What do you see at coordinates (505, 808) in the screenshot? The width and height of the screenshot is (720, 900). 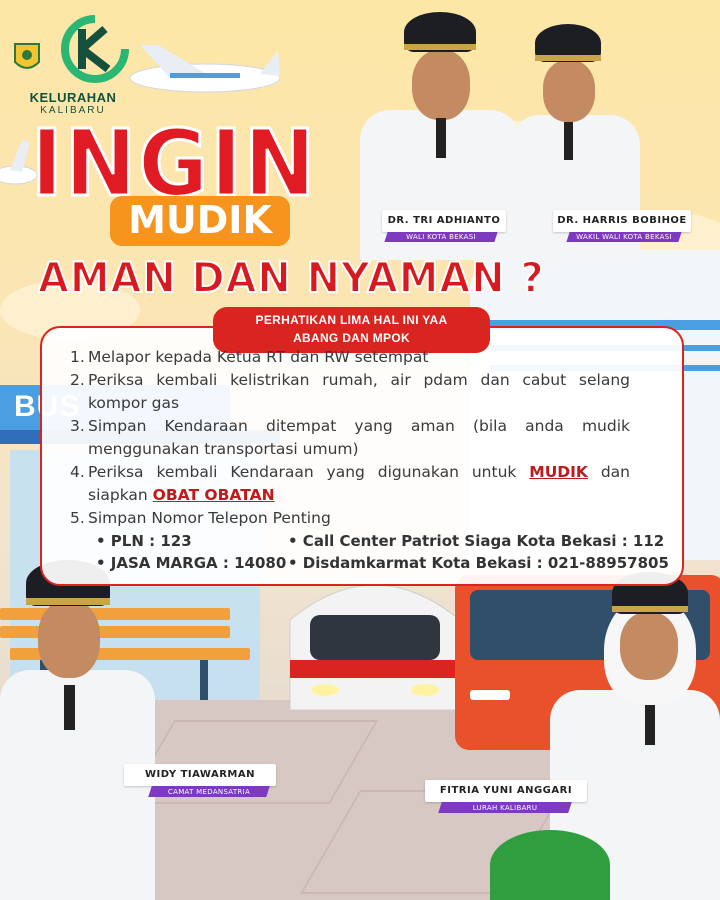 I see `official-role: LURAH KALIBARU` at bounding box center [505, 808].